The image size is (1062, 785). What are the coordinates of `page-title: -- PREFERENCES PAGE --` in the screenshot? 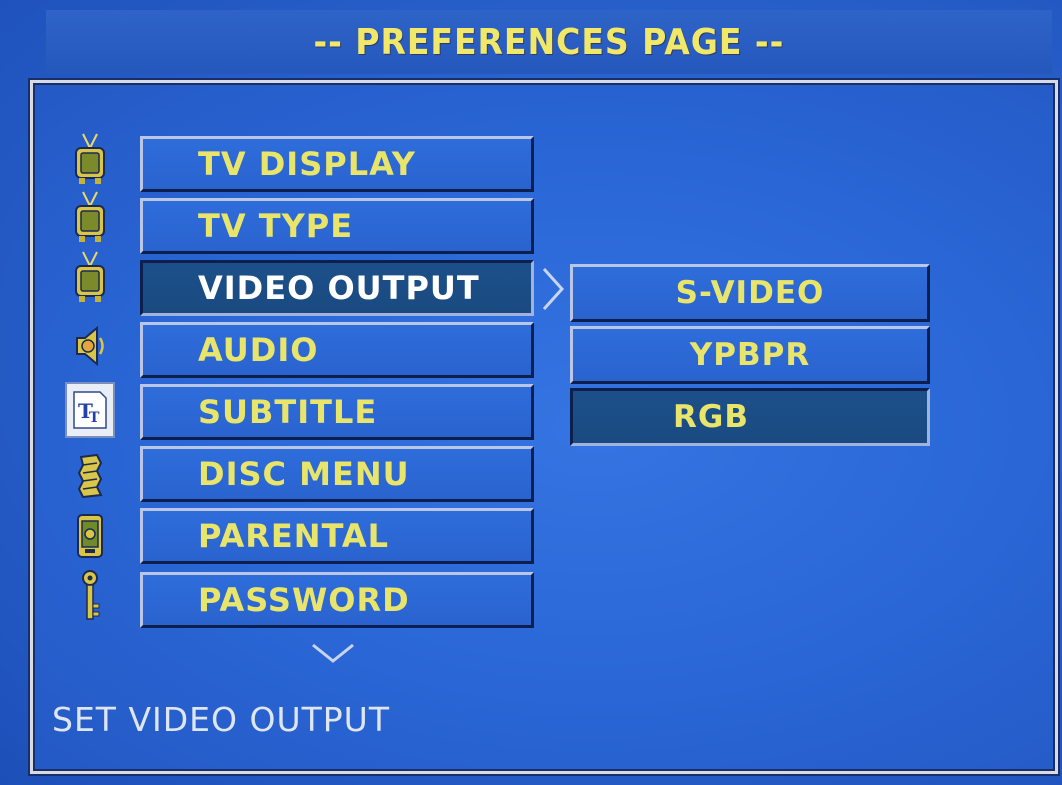 It's located at (549, 42).